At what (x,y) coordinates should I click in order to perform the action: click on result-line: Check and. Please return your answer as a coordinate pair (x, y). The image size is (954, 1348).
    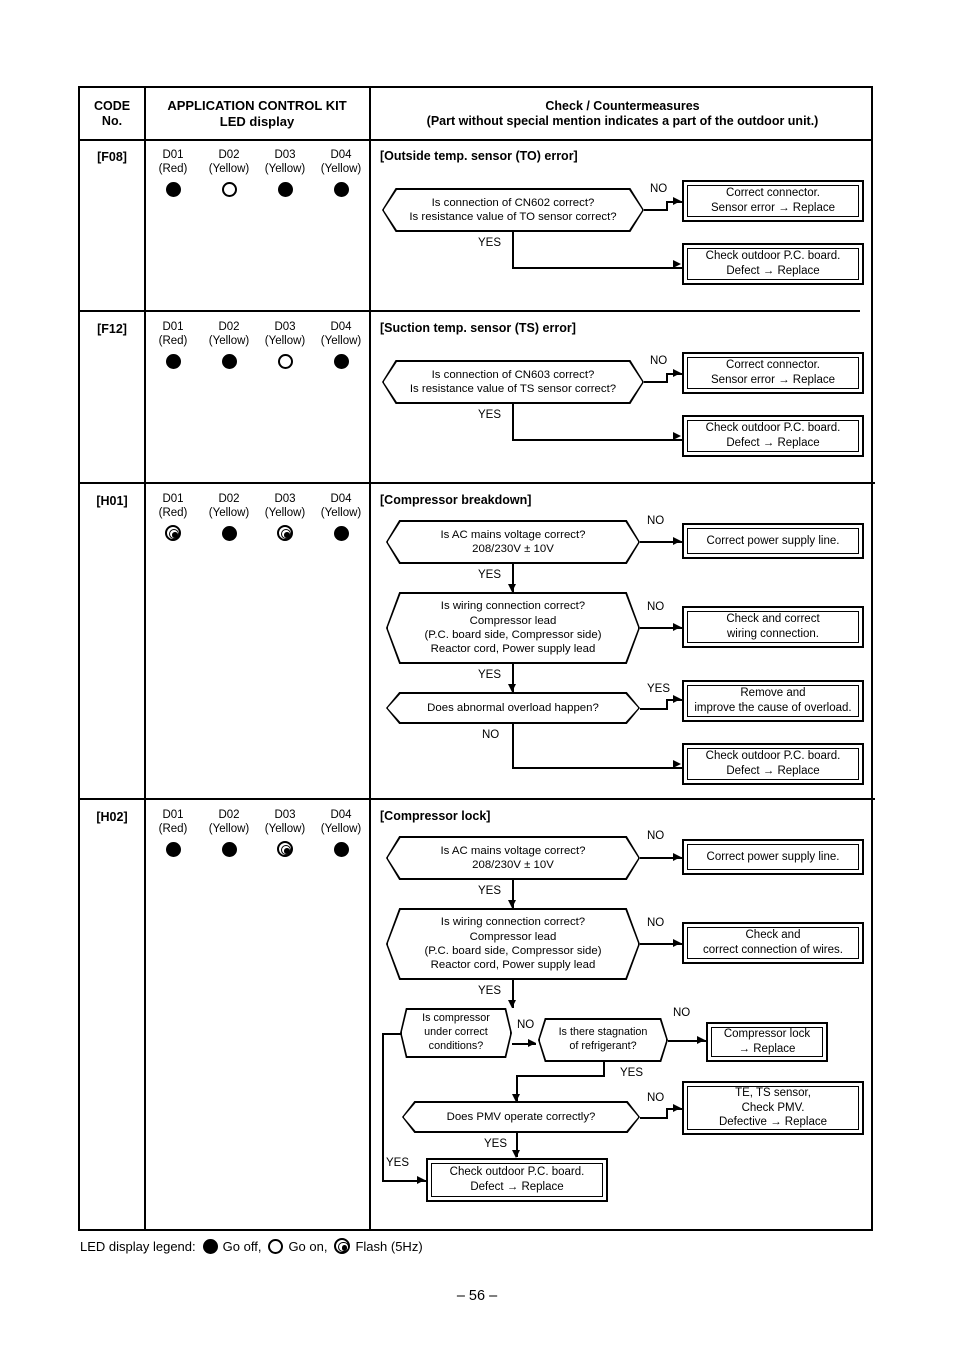
    Looking at the image, I should click on (773, 935).